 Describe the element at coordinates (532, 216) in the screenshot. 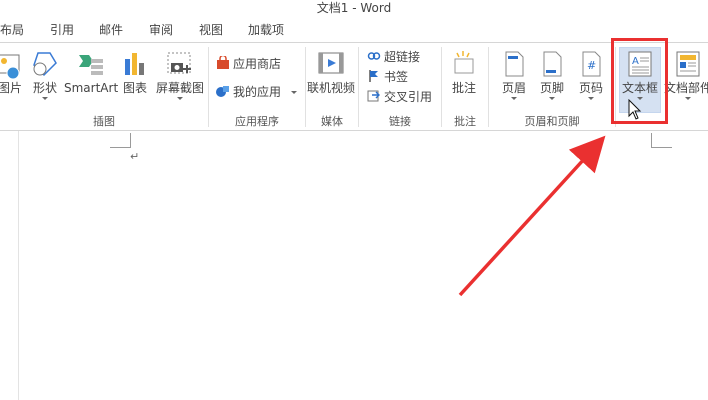

I see `annotation-arrow` at that location.